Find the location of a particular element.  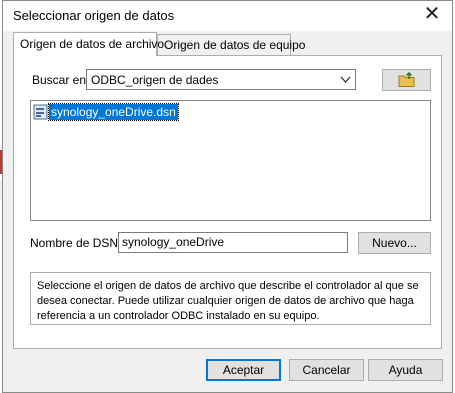

up-folder-button is located at coordinates (406, 80).